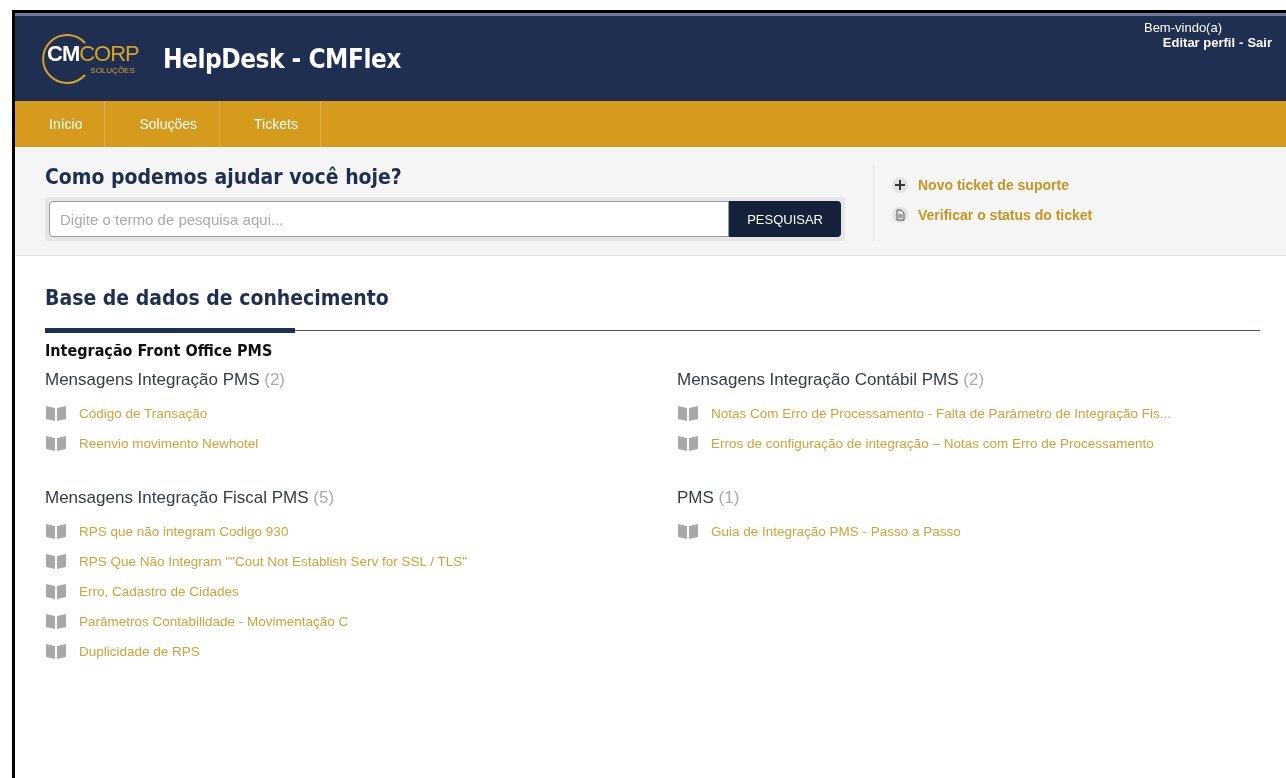 This screenshot has height=778, width=1286. I want to click on article-link: RPS que não integram Codigo 930, so click(184, 531).